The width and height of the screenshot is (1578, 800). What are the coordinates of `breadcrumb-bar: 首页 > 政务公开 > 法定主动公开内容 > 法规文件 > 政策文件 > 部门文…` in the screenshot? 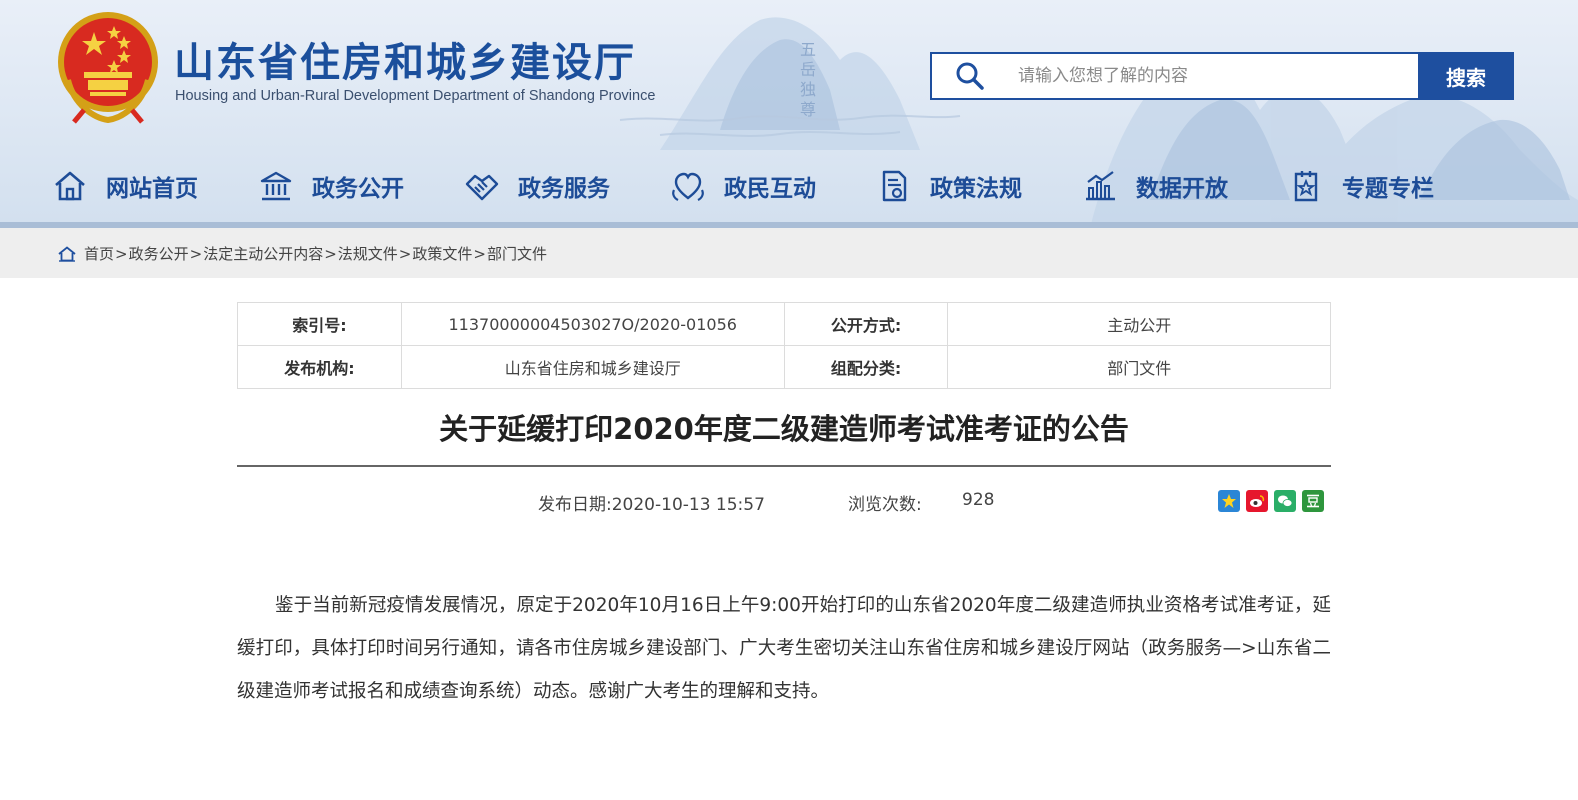 It's located at (789, 253).